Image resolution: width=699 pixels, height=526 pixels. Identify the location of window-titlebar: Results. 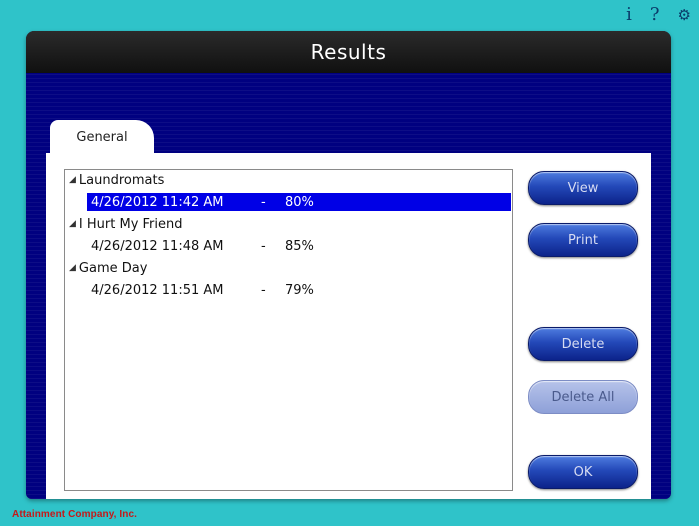
(348, 52).